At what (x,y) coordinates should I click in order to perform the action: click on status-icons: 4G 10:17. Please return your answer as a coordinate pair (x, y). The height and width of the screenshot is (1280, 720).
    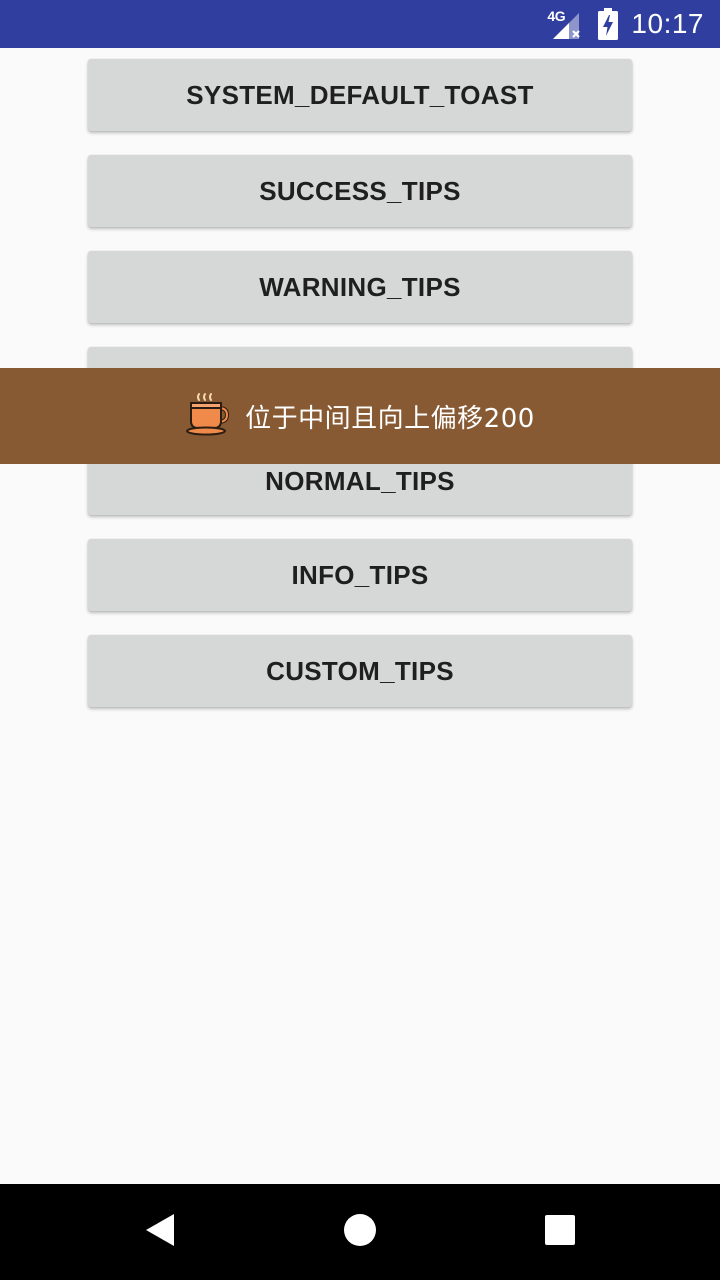
    Looking at the image, I should click on (625, 24).